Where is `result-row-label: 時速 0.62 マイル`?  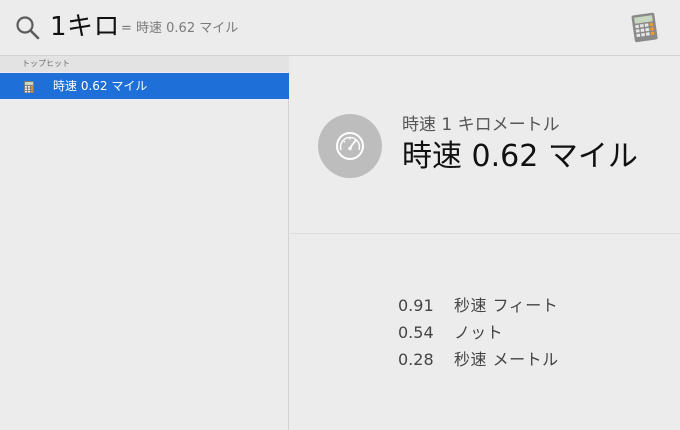 result-row-label: 時速 0.62 マイル is located at coordinates (100, 86).